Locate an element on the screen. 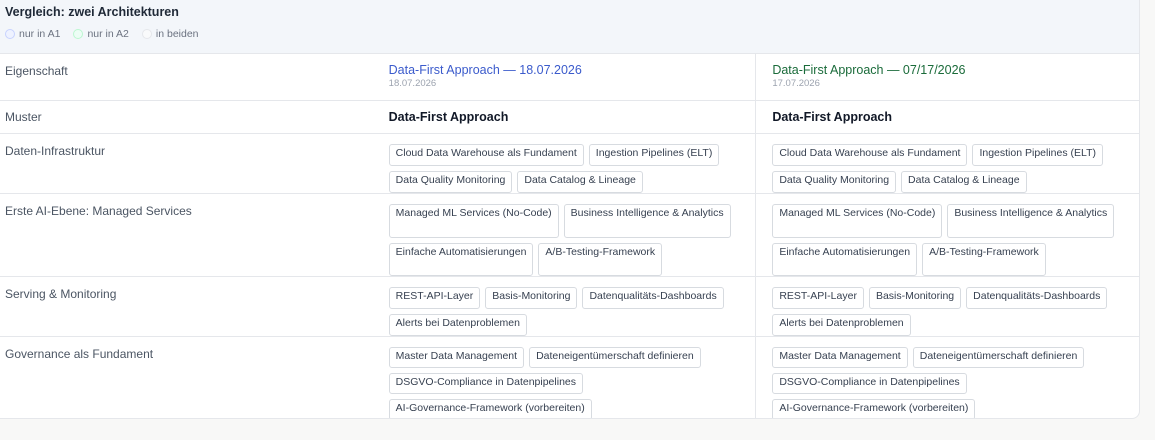  property-label: Muster is located at coordinates (23, 117).